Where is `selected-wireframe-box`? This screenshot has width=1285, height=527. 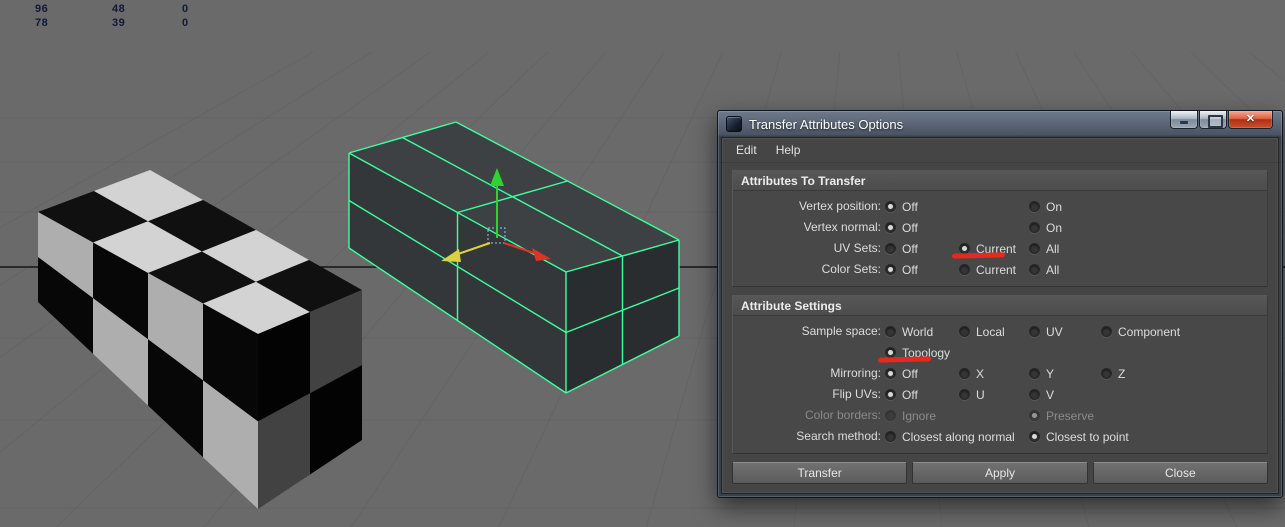
selected-wireframe-box is located at coordinates (514, 257).